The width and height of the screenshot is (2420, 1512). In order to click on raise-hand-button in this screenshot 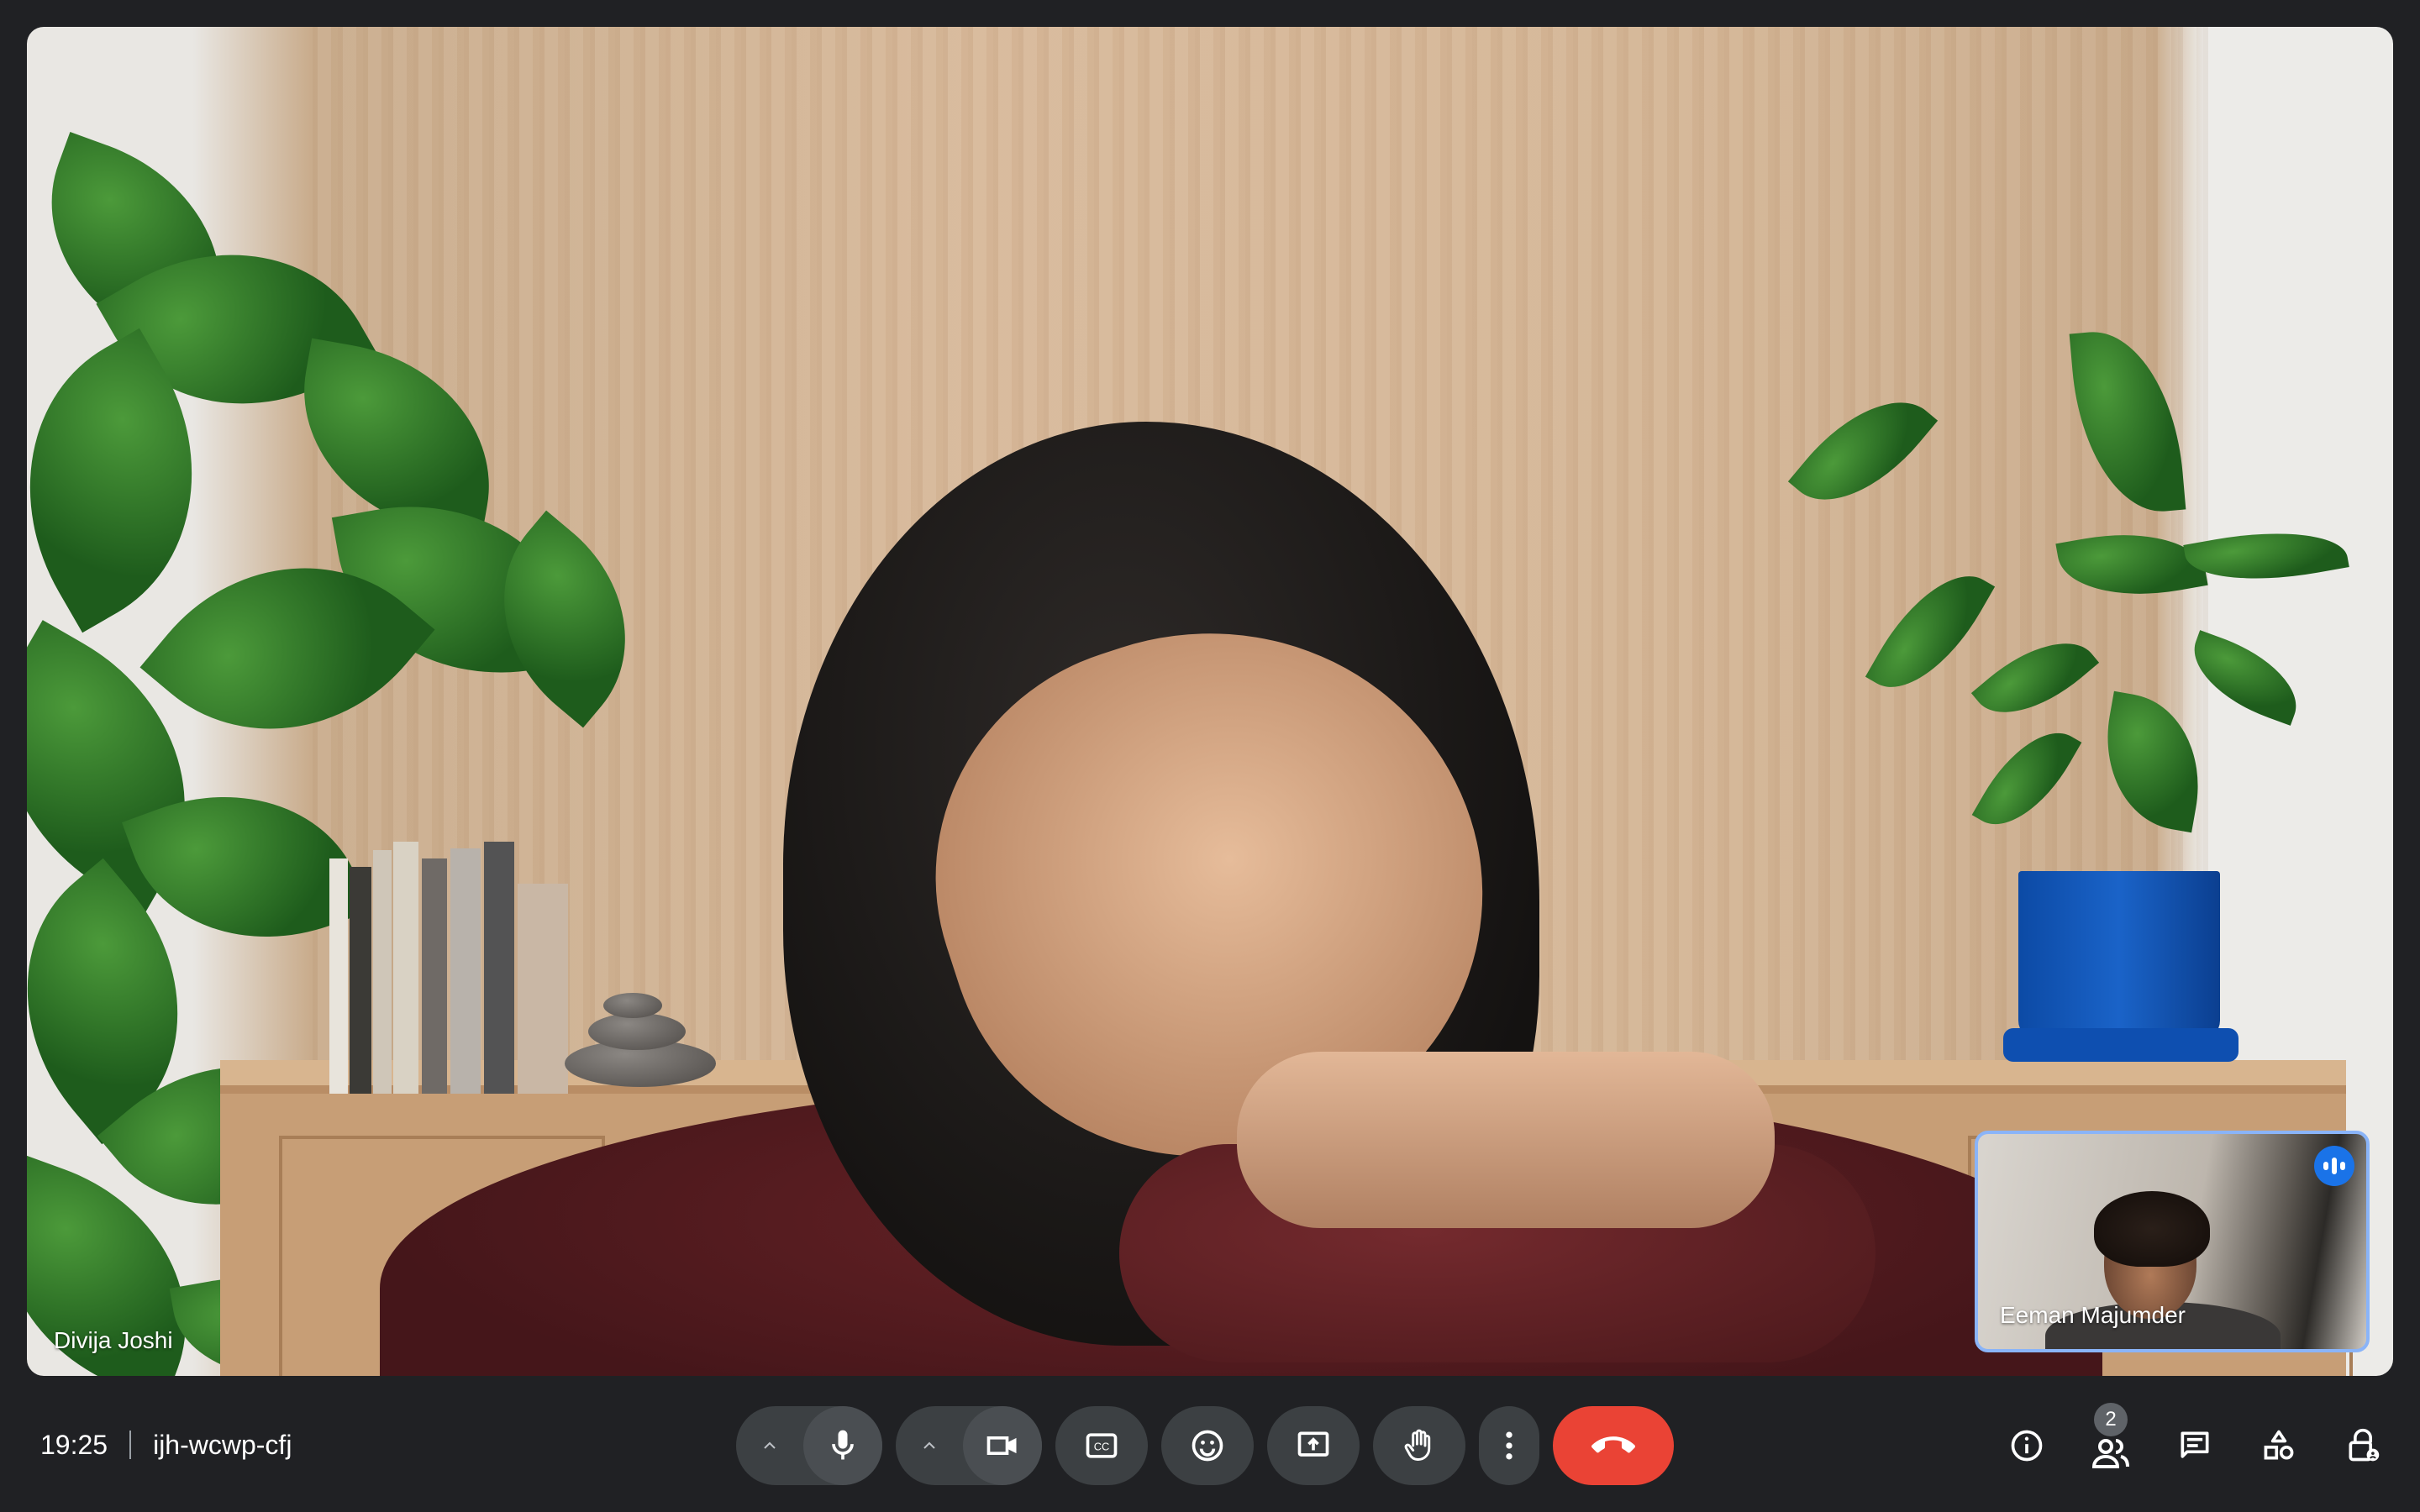, I will do `click(1419, 1445)`.